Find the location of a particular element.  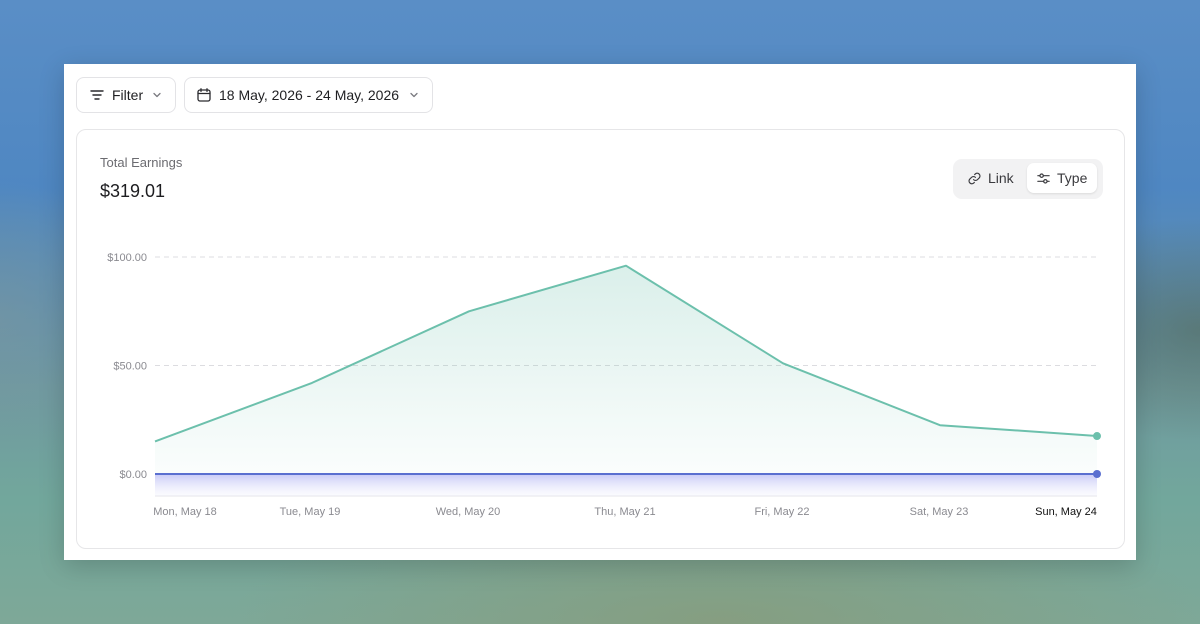

y-tick-label: $100.00 is located at coordinates (127, 258).